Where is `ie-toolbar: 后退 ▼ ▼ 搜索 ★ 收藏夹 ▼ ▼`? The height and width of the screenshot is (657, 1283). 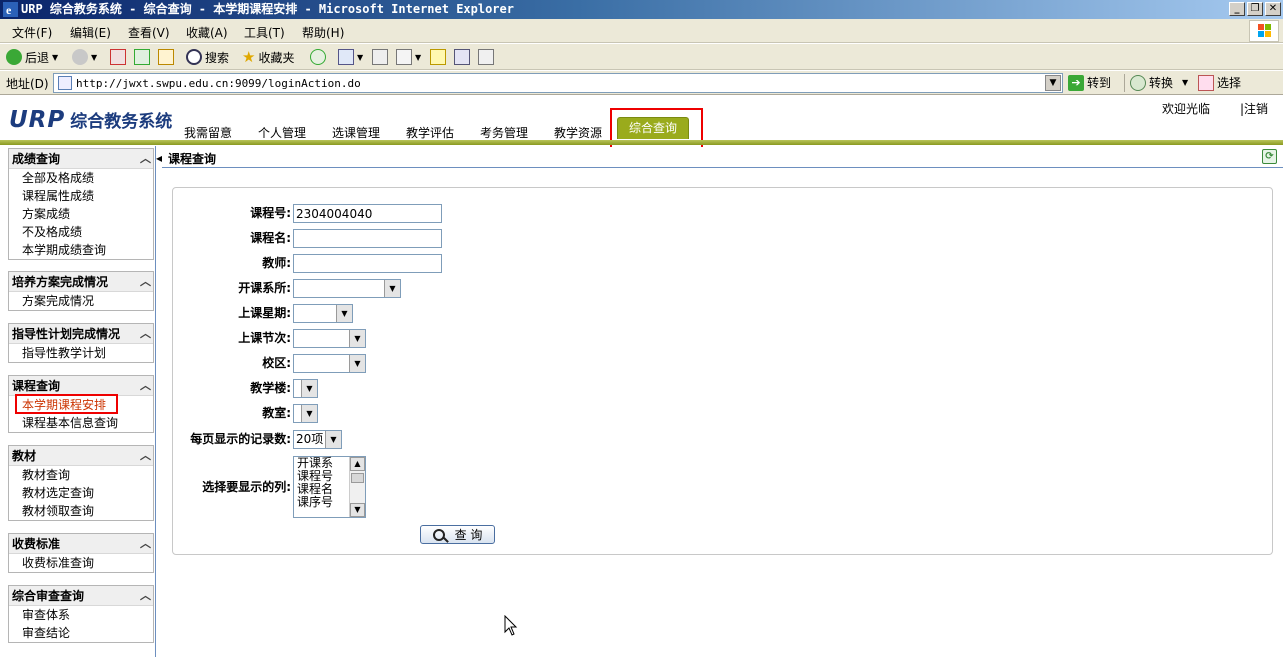 ie-toolbar: 后退 ▼ ▼ 搜索 ★ 收藏夹 ▼ ▼ is located at coordinates (641, 57).